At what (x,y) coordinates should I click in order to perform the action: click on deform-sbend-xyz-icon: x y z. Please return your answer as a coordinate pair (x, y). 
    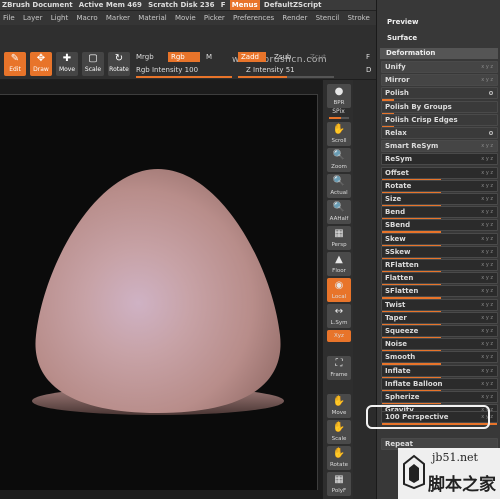
    Looking at the image, I should click on (487, 225).